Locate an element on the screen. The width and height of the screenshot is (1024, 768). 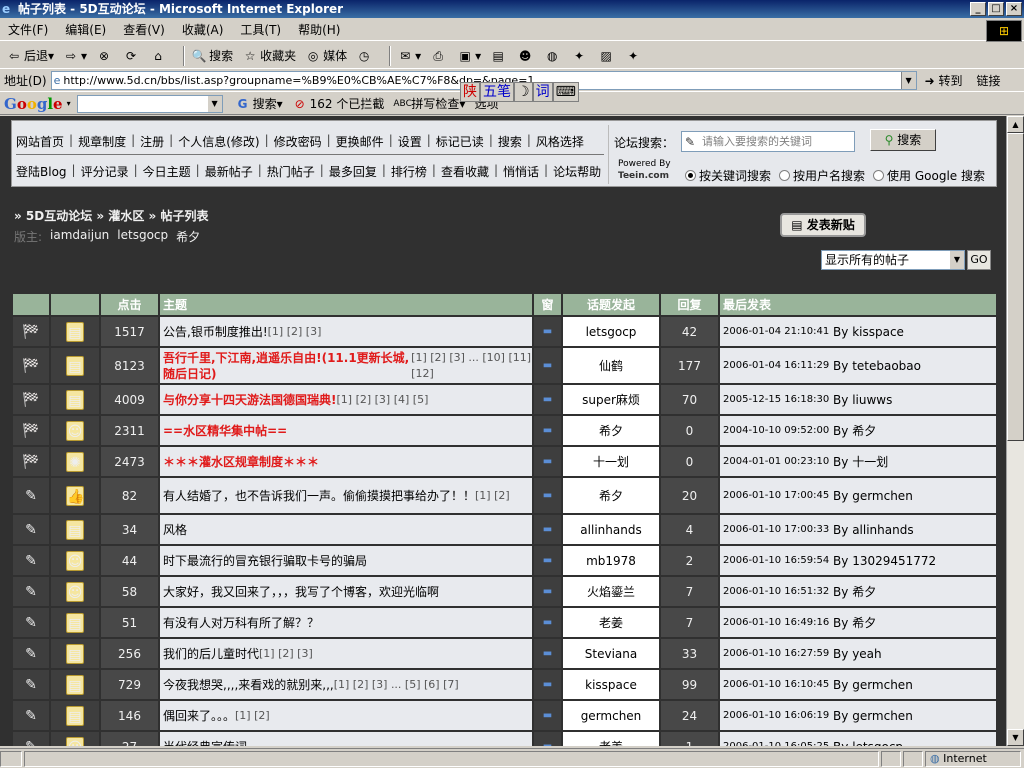
address-dropdown-icon: ▼ is located at coordinates (908, 80).